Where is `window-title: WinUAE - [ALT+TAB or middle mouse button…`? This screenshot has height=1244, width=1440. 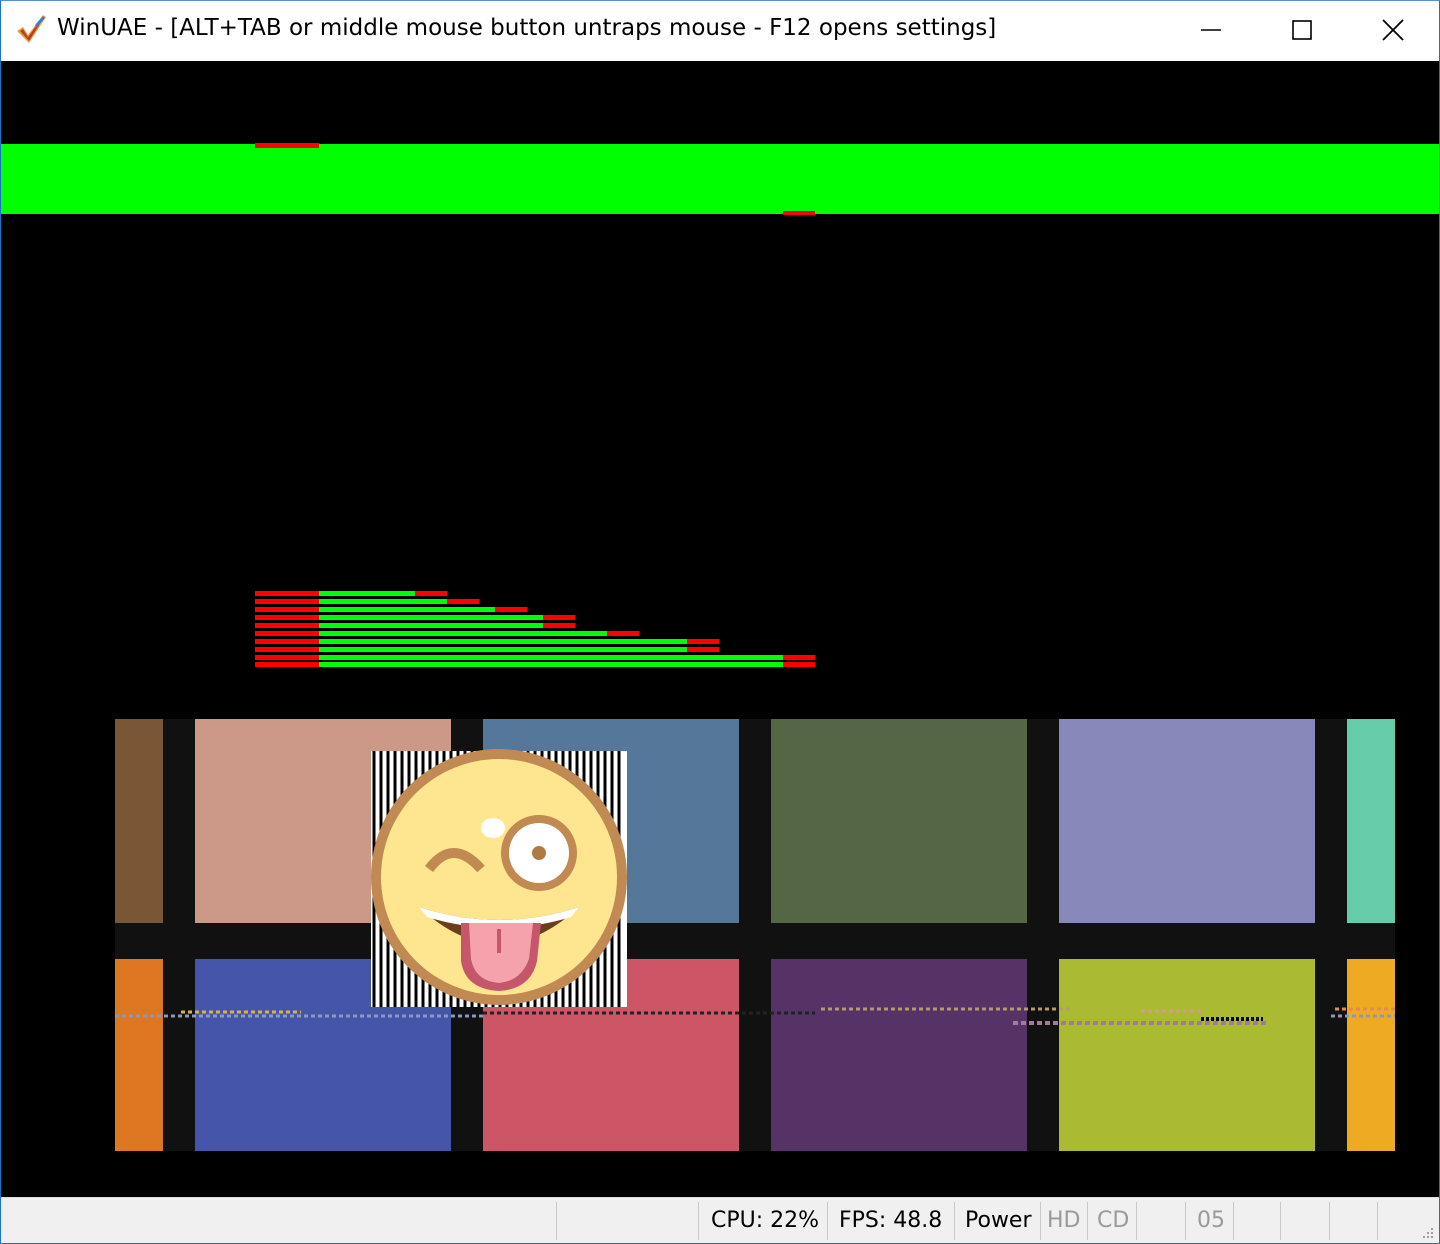
window-title: WinUAE - [ALT+TAB or middle mouse button… is located at coordinates (527, 28).